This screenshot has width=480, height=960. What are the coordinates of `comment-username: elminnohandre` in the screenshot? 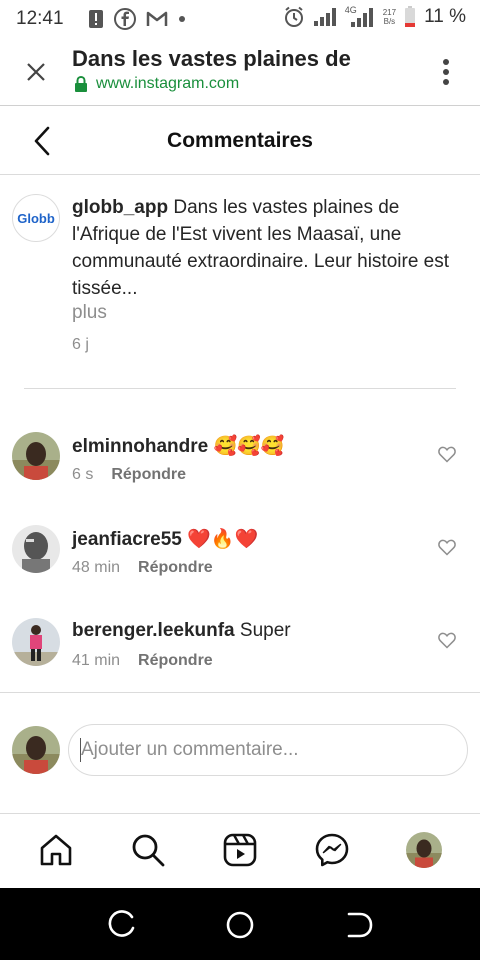 It's located at (140, 446).